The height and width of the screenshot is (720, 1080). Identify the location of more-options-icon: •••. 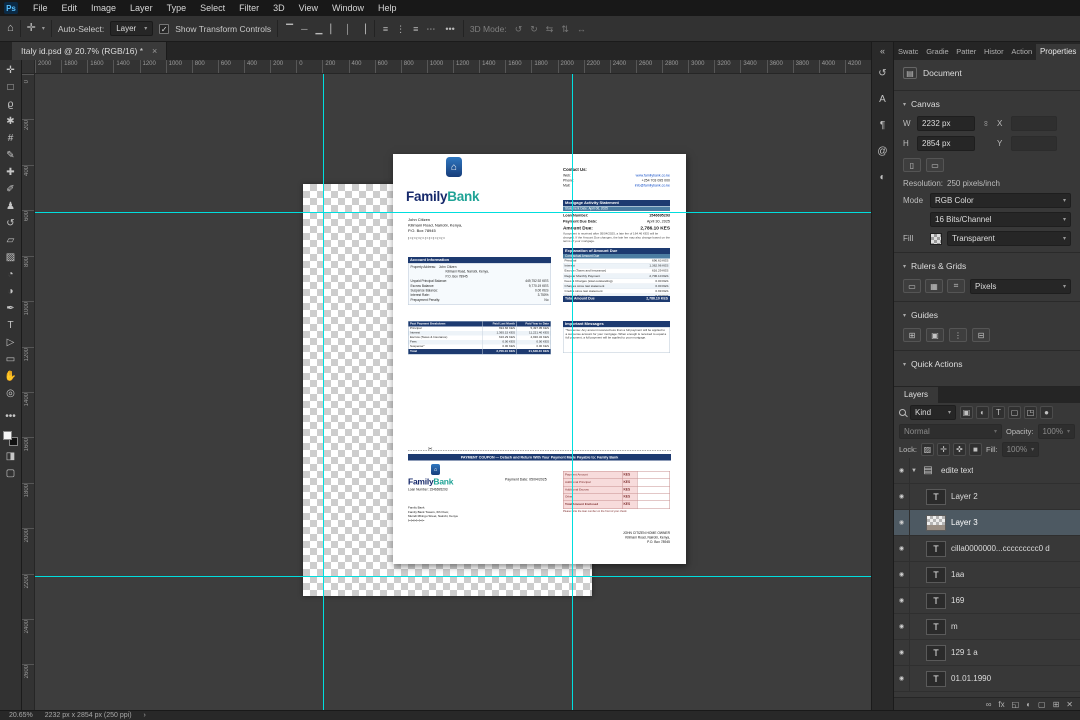
(449, 29).